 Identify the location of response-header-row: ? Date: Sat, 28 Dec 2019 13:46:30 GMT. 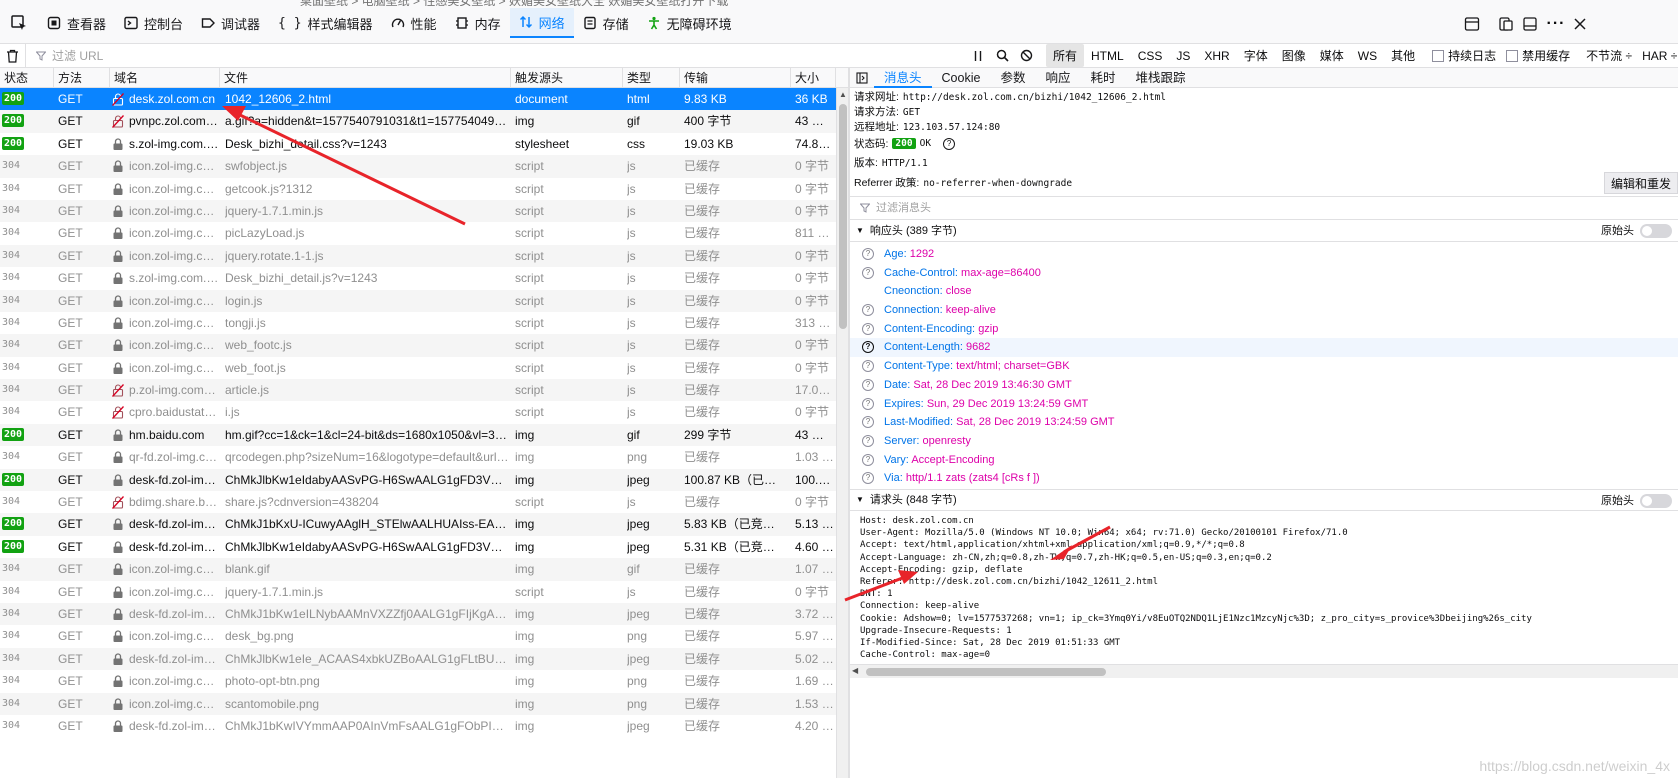
(1264, 385).